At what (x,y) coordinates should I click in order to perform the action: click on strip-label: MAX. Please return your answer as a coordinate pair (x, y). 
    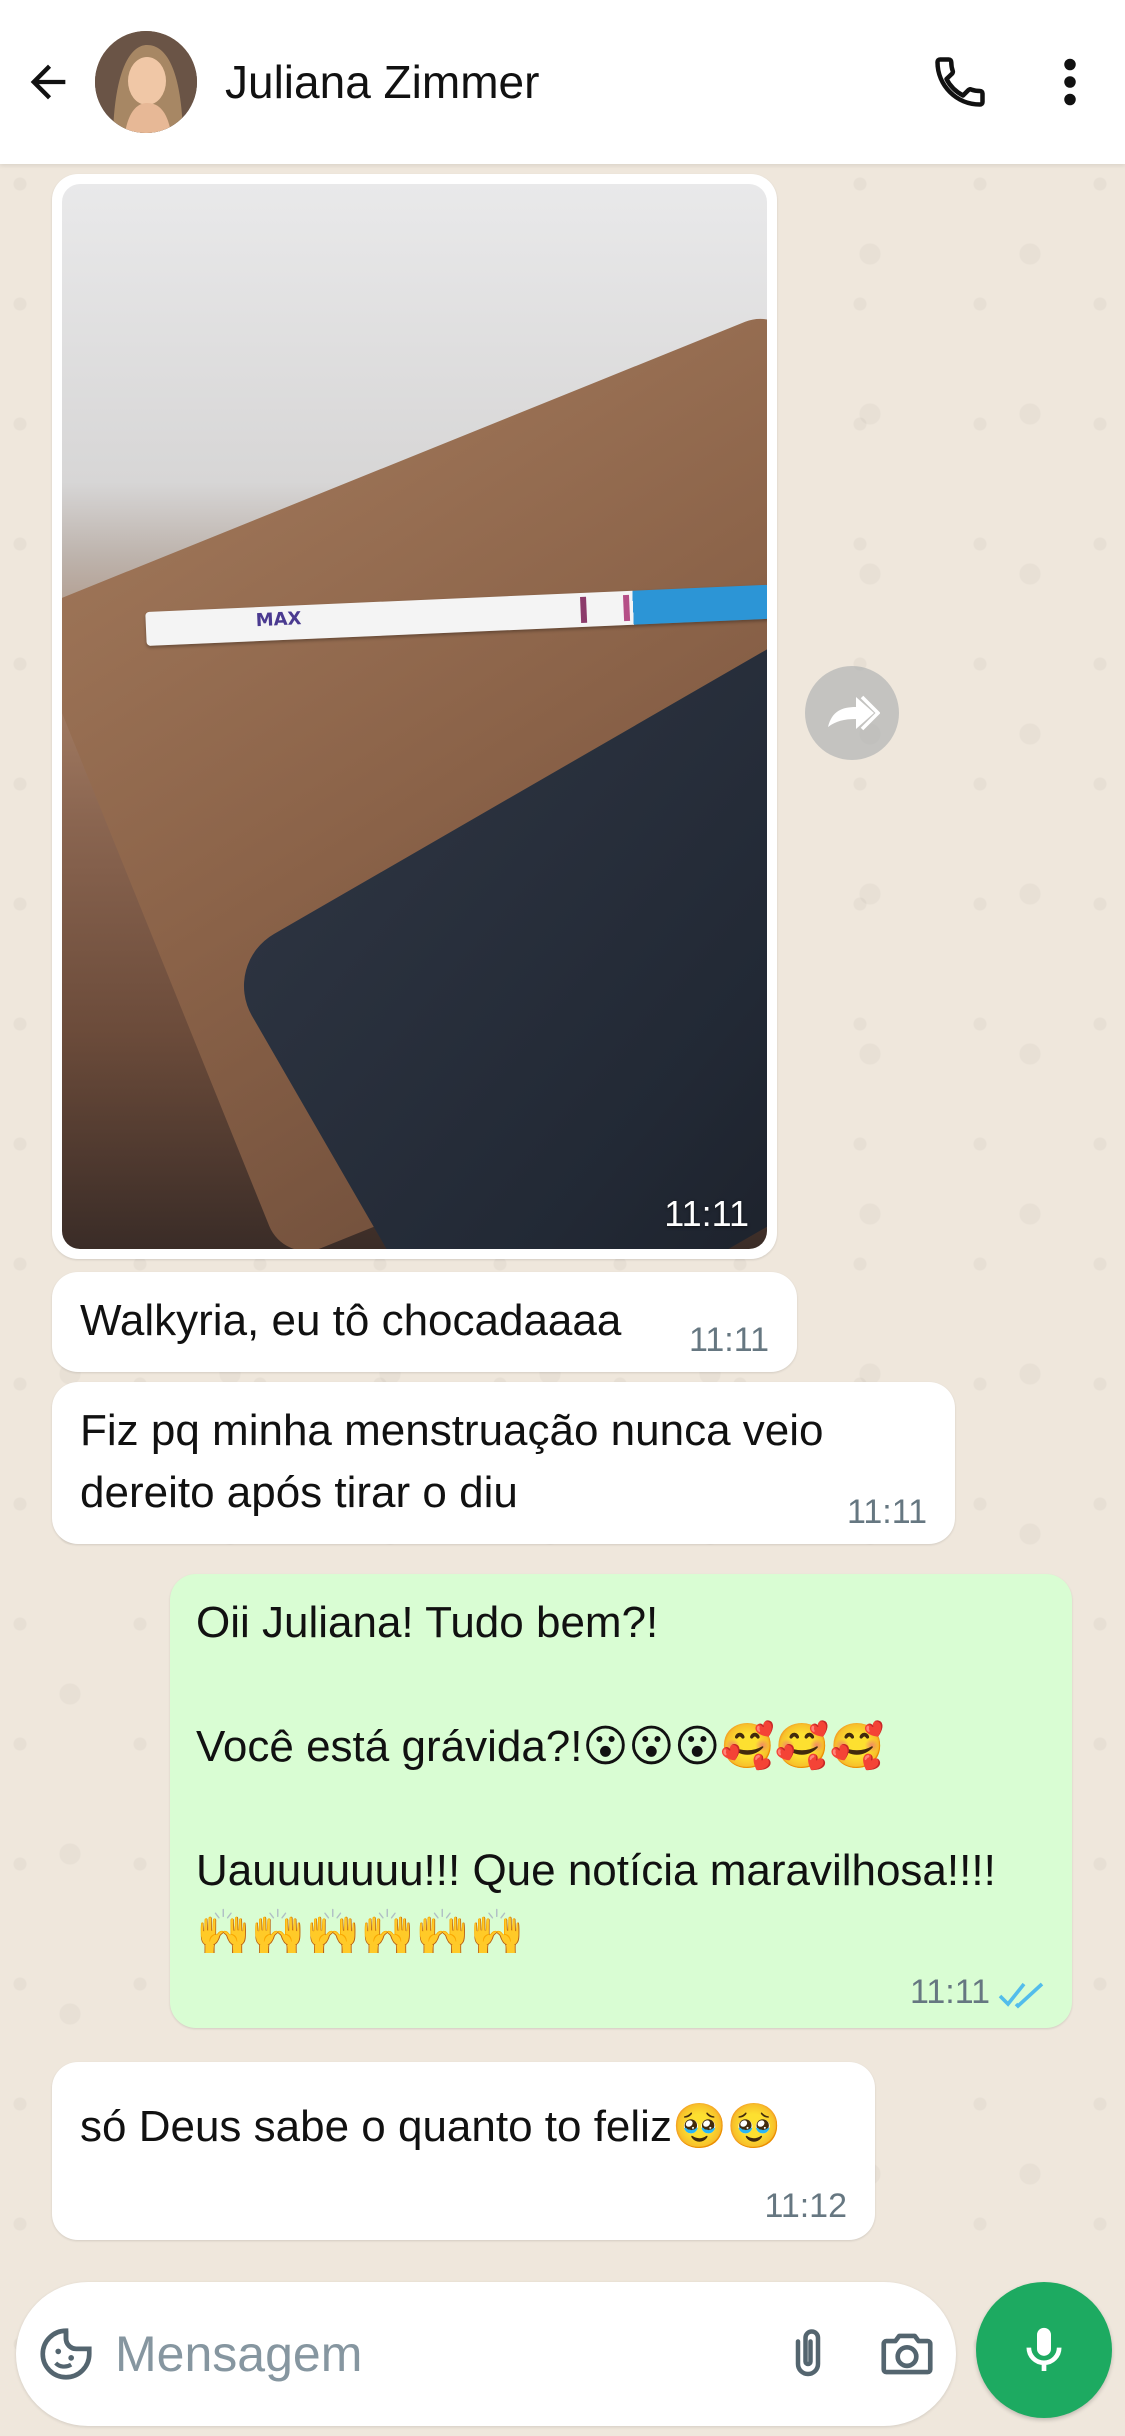
    Looking at the image, I should click on (278, 620).